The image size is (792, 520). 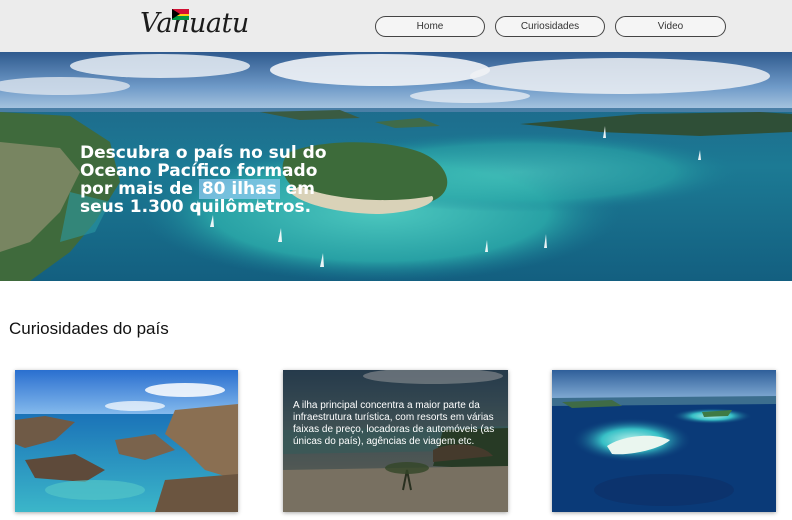 What do you see at coordinates (194, 23) in the screenshot?
I see `site-logo: Vanuatu` at bounding box center [194, 23].